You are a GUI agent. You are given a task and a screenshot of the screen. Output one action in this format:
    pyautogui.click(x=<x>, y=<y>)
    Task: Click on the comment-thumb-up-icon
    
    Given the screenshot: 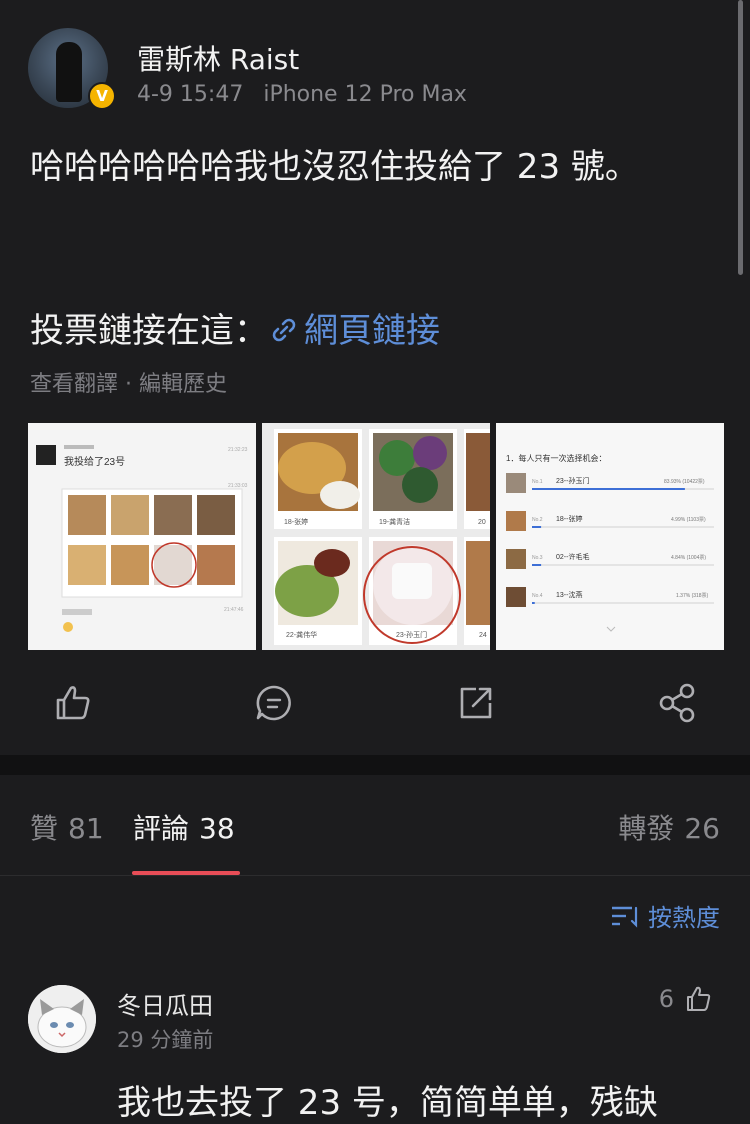 What is the action you would take?
    pyautogui.click(x=699, y=998)
    